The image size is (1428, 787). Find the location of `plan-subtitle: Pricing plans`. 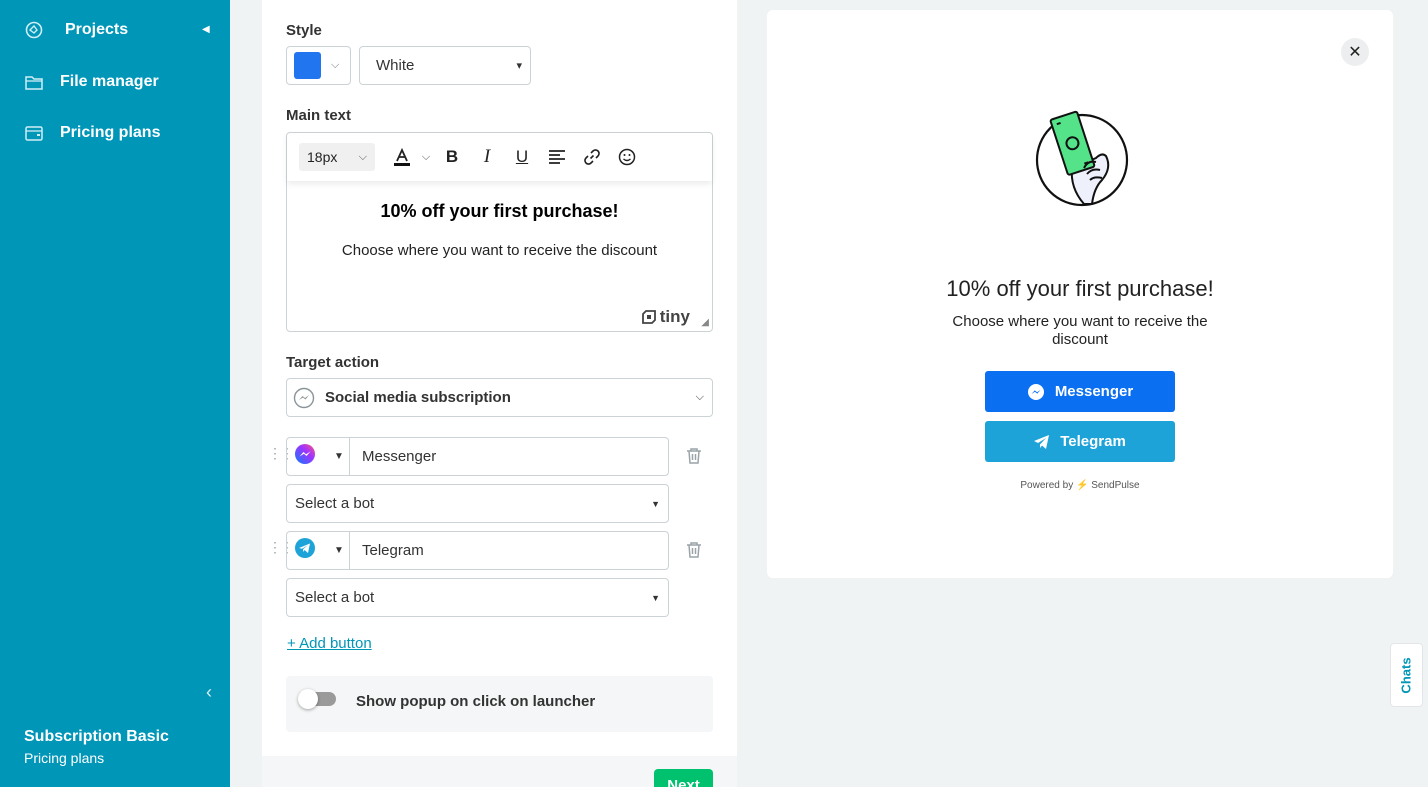

plan-subtitle: Pricing plans is located at coordinates (64, 758).